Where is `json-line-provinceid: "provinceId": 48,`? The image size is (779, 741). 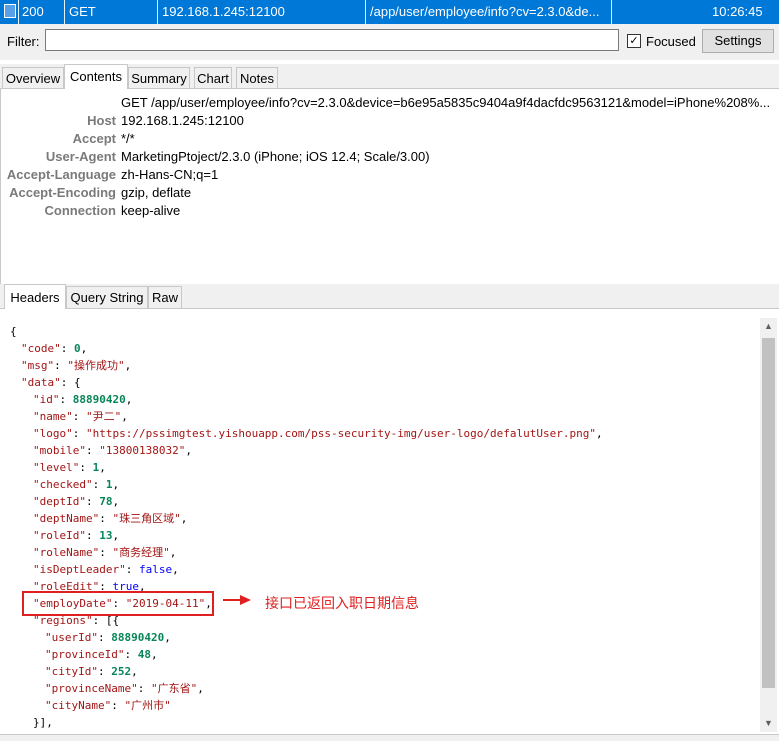
json-line-provinceid: "provinceId": 48, is located at coordinates (101, 654).